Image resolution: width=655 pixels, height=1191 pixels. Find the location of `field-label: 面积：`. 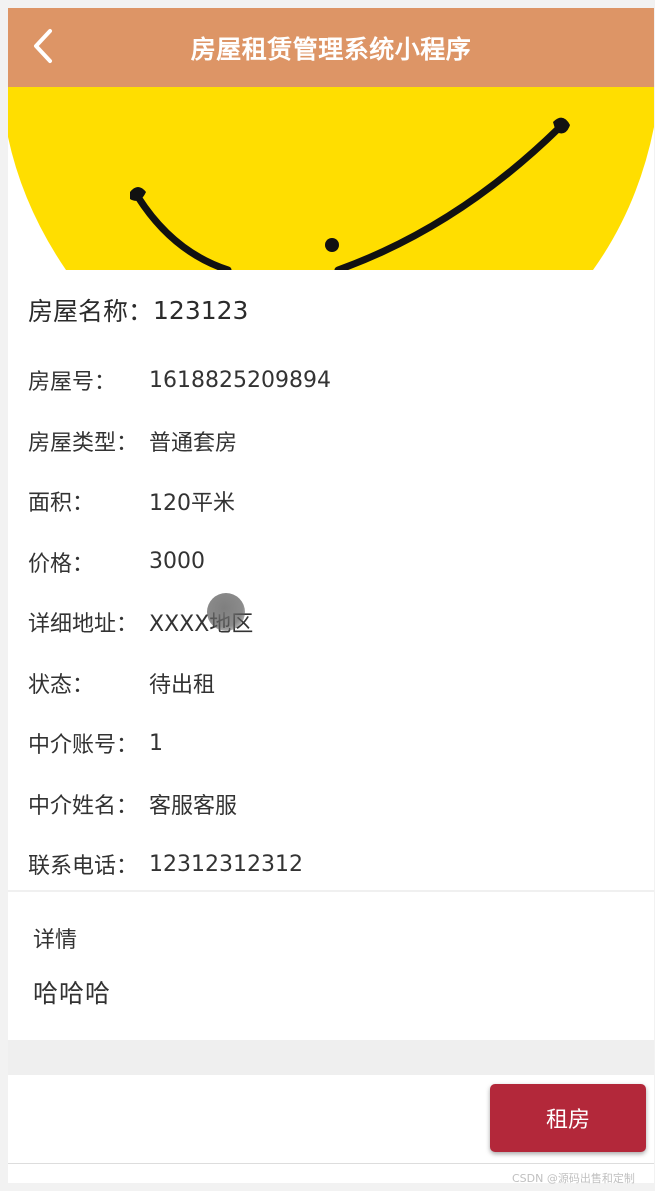

field-label: 面积： is located at coordinates (61, 504).